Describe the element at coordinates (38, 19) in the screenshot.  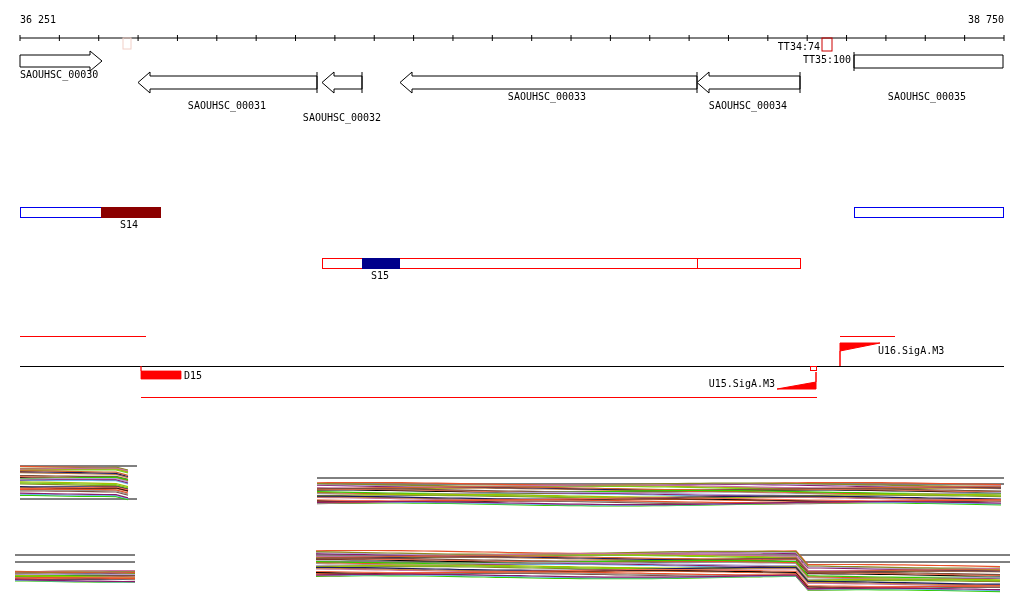
I see `ruler-start-label: 36 251` at that location.